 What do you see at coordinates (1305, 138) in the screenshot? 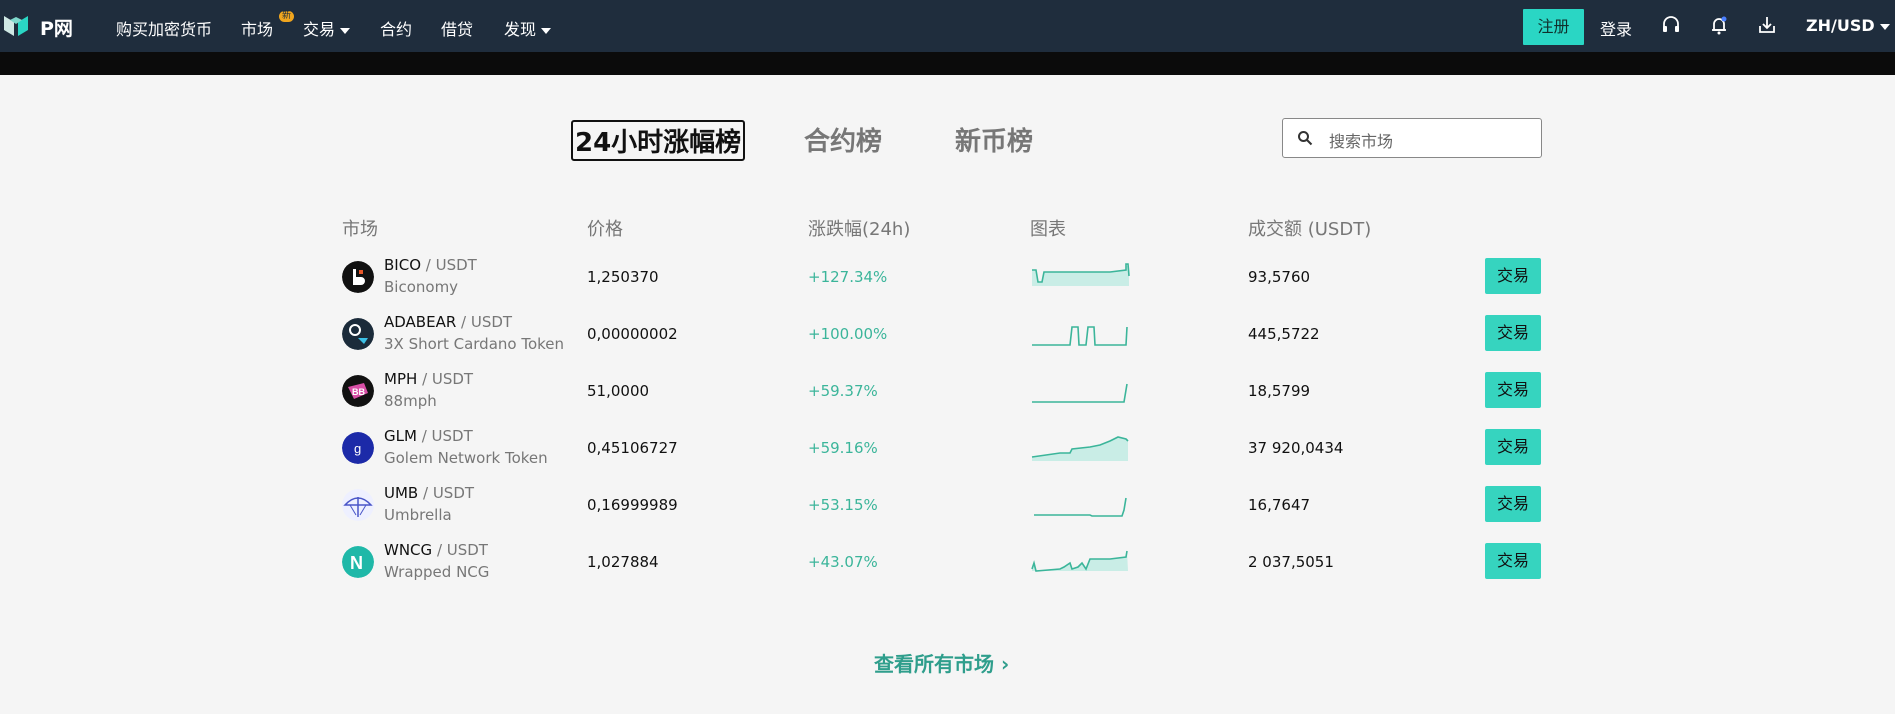
I see `search-icon` at bounding box center [1305, 138].